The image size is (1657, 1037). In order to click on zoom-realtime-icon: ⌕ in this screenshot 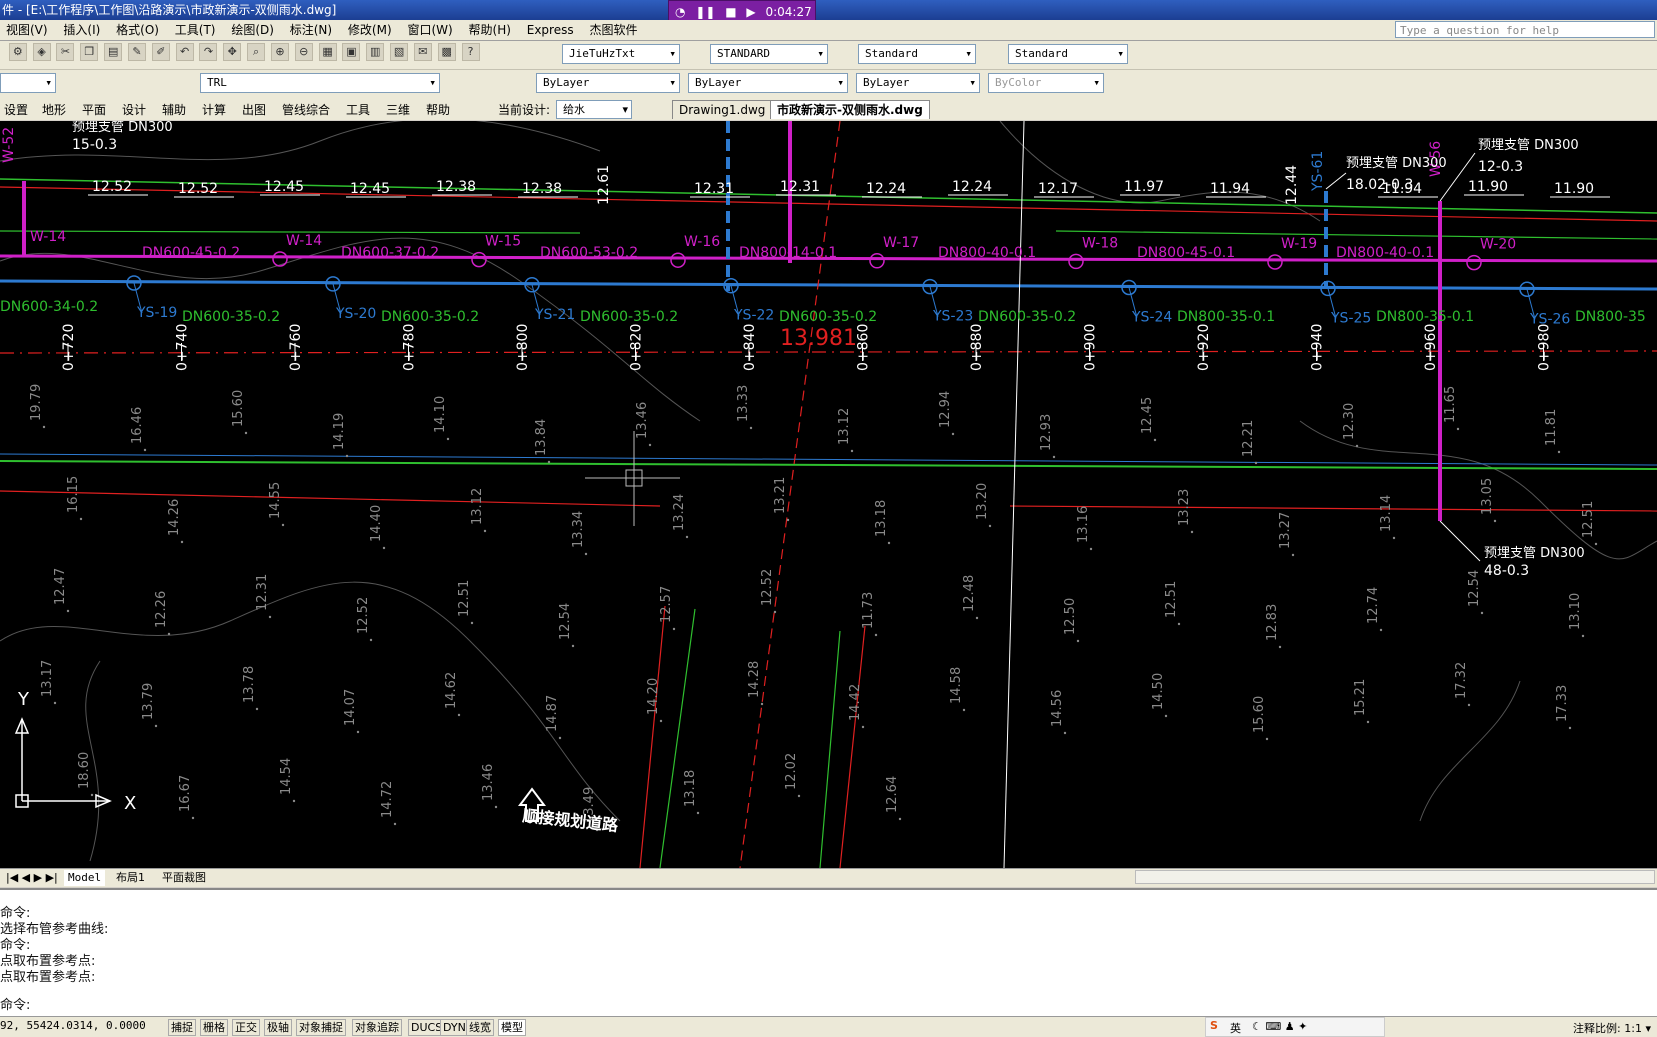, I will do `click(256, 52)`.